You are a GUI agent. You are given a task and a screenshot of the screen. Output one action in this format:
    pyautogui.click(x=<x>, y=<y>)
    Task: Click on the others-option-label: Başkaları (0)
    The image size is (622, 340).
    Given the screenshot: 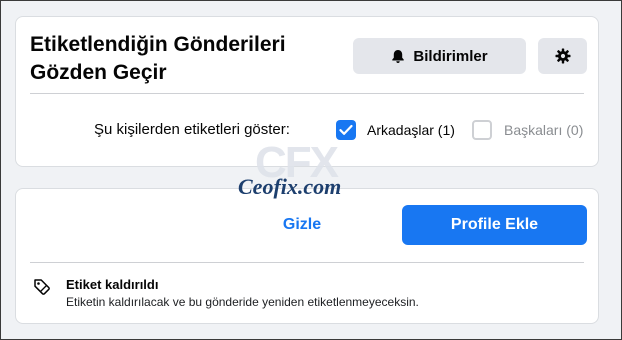 What is the action you would take?
    pyautogui.click(x=543, y=130)
    